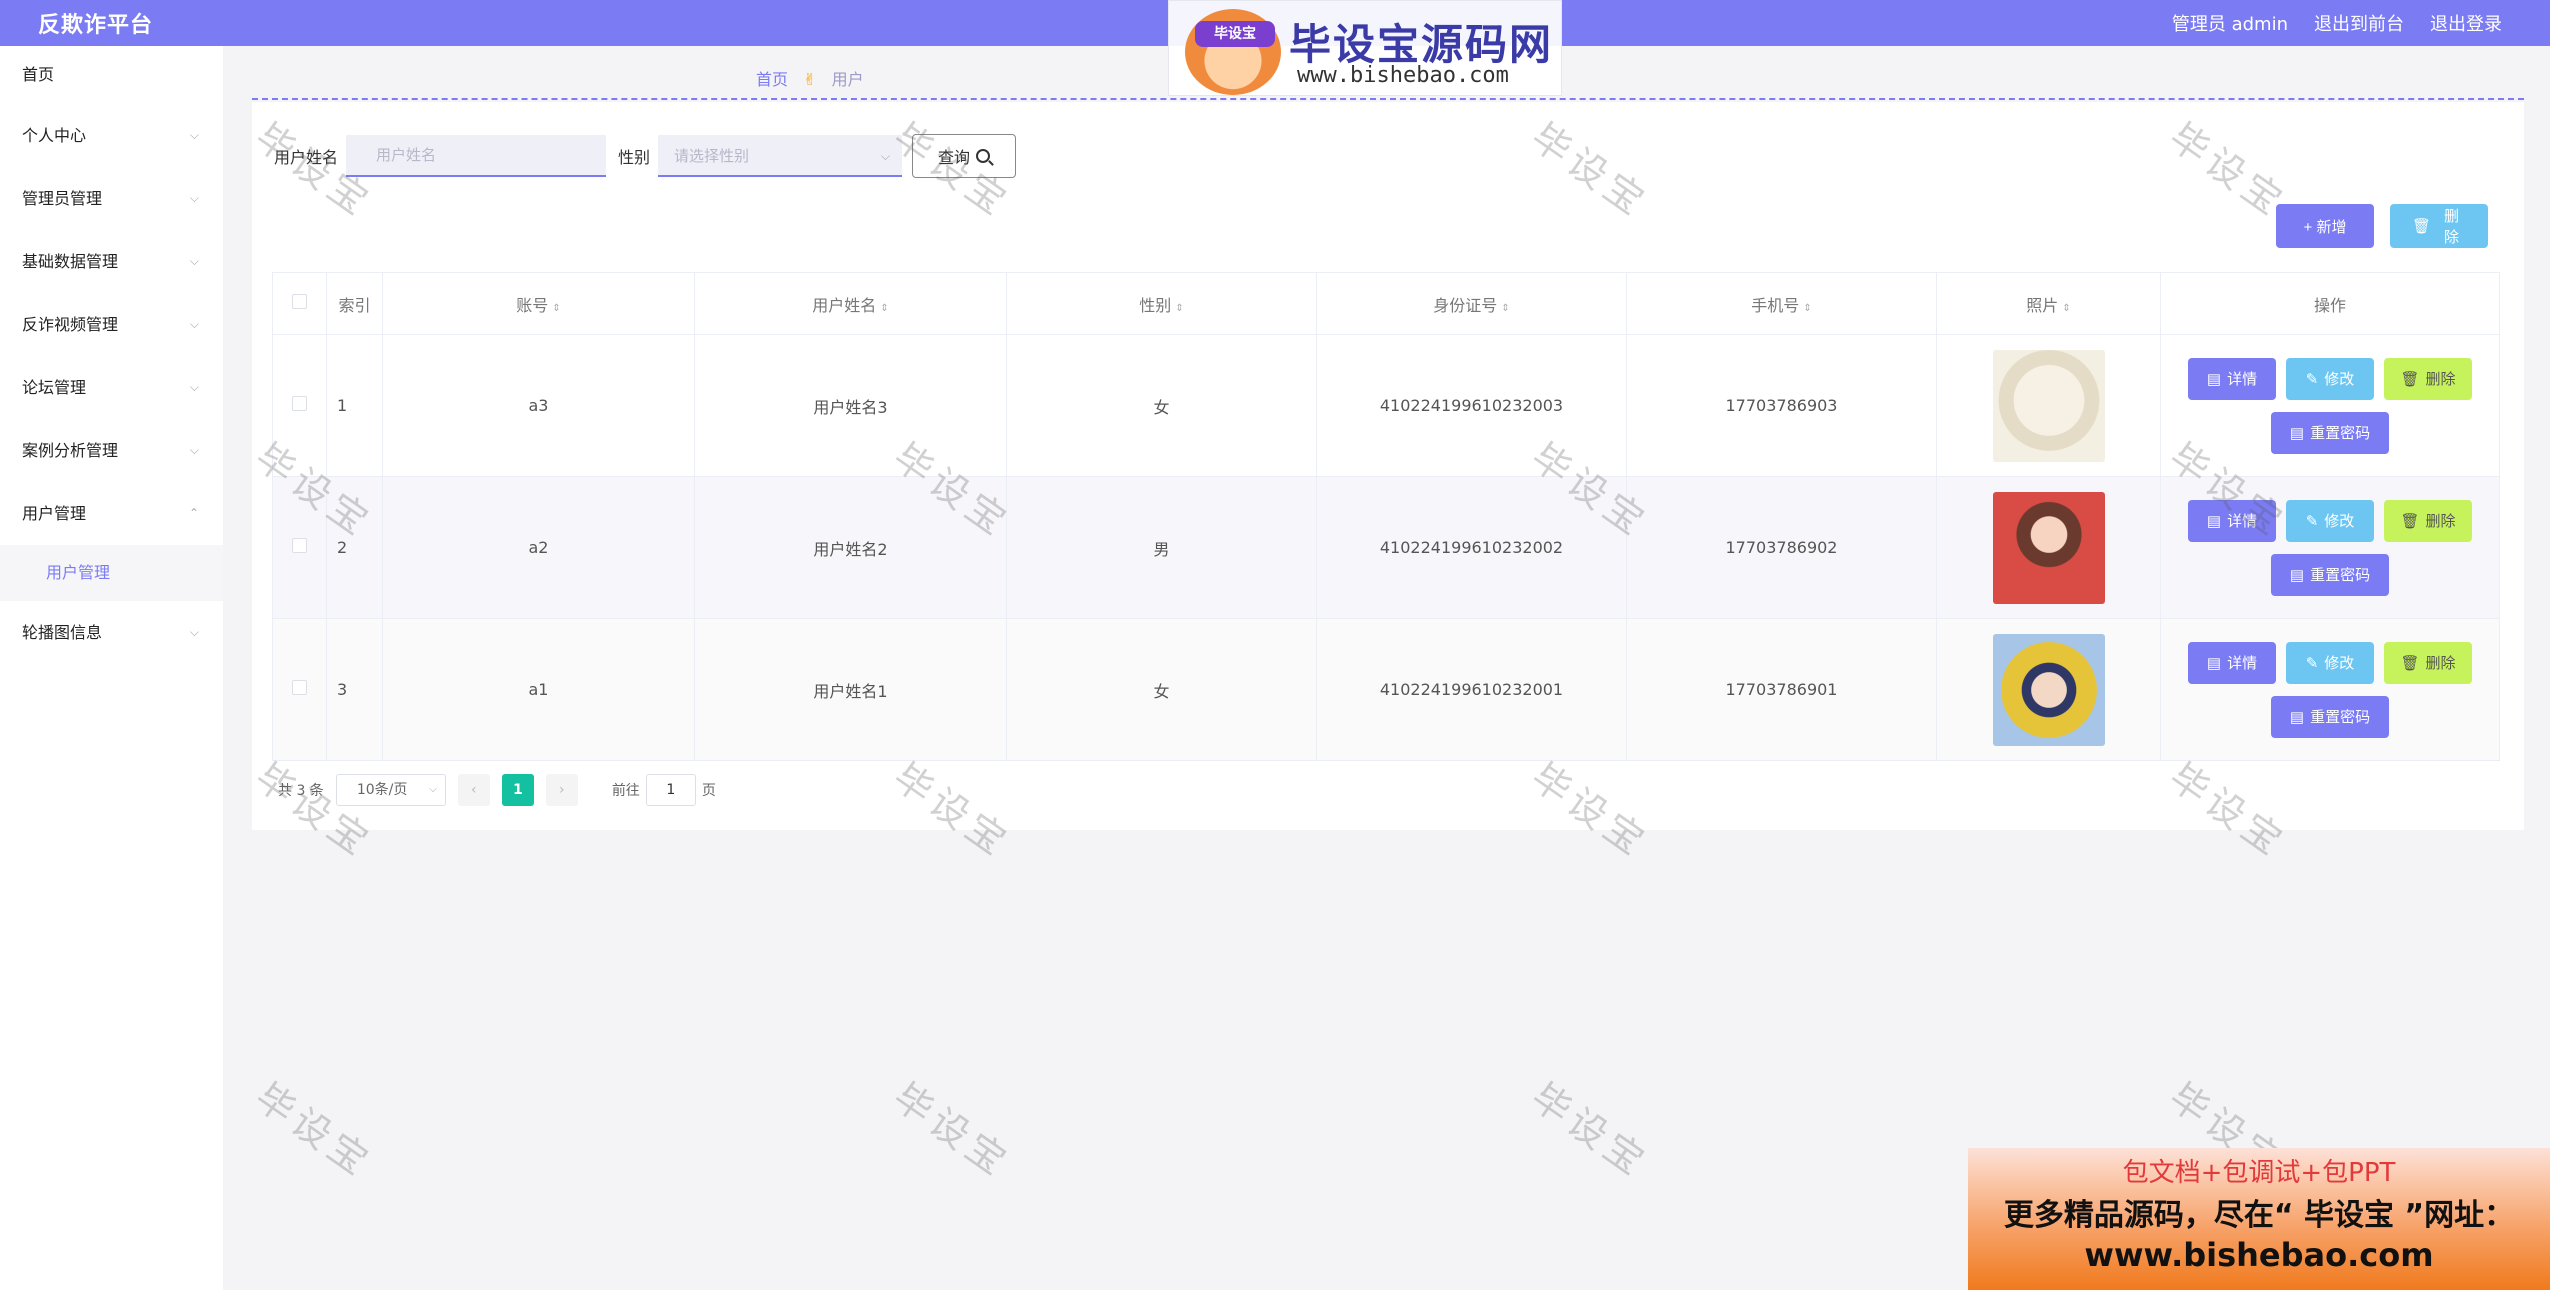  Describe the element at coordinates (497, 790) in the screenshot. I see `pagination: 共 3 条 10条/页 ⌵ ‹ 1 › 前往 1 页` at that location.